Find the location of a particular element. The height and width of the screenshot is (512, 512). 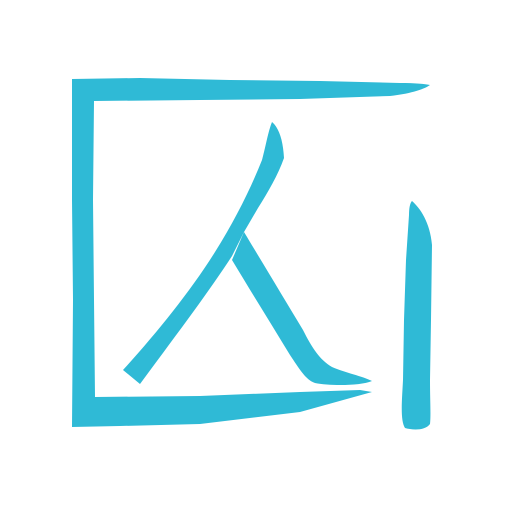

character-right-stroke is located at coordinates (302, 309).